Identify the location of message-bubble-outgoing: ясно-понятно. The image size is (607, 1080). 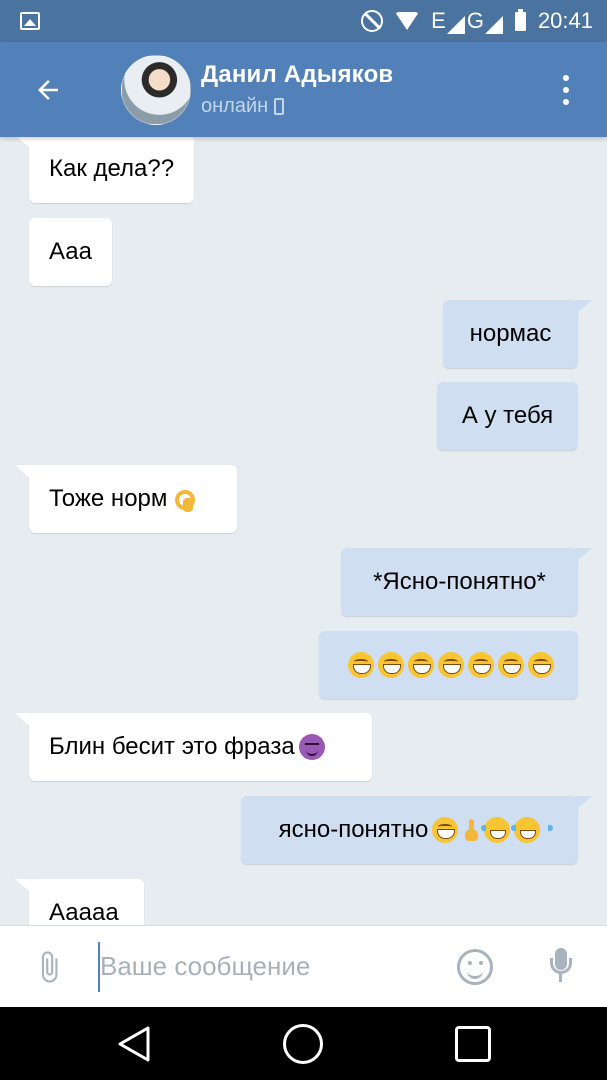
(416, 830).